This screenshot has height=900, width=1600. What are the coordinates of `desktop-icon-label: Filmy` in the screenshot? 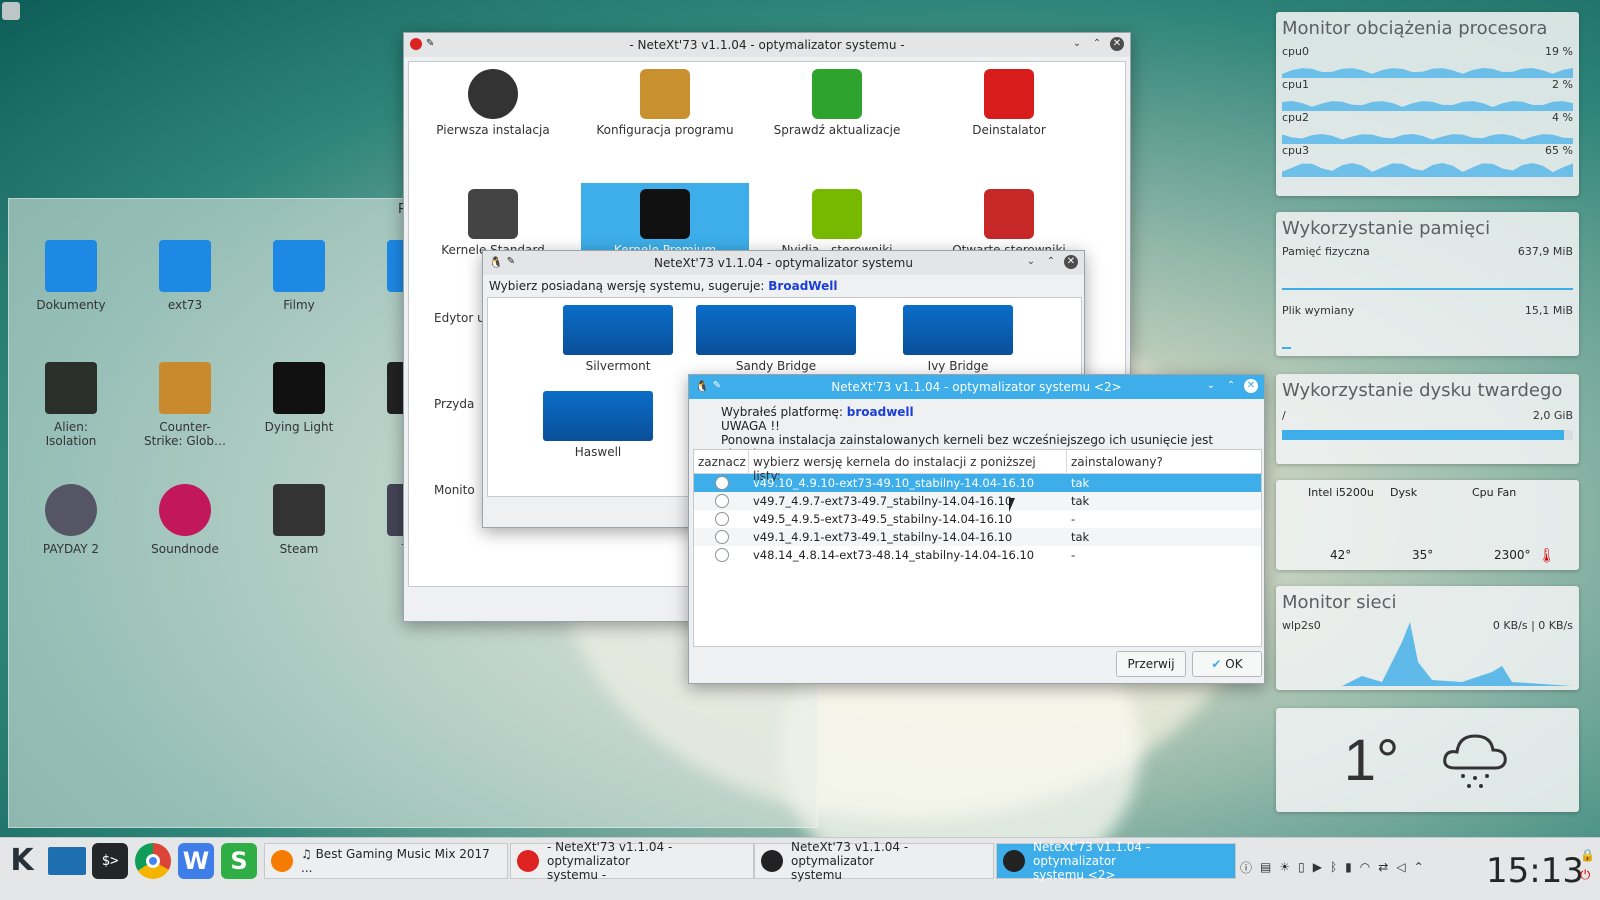 It's located at (299, 305).